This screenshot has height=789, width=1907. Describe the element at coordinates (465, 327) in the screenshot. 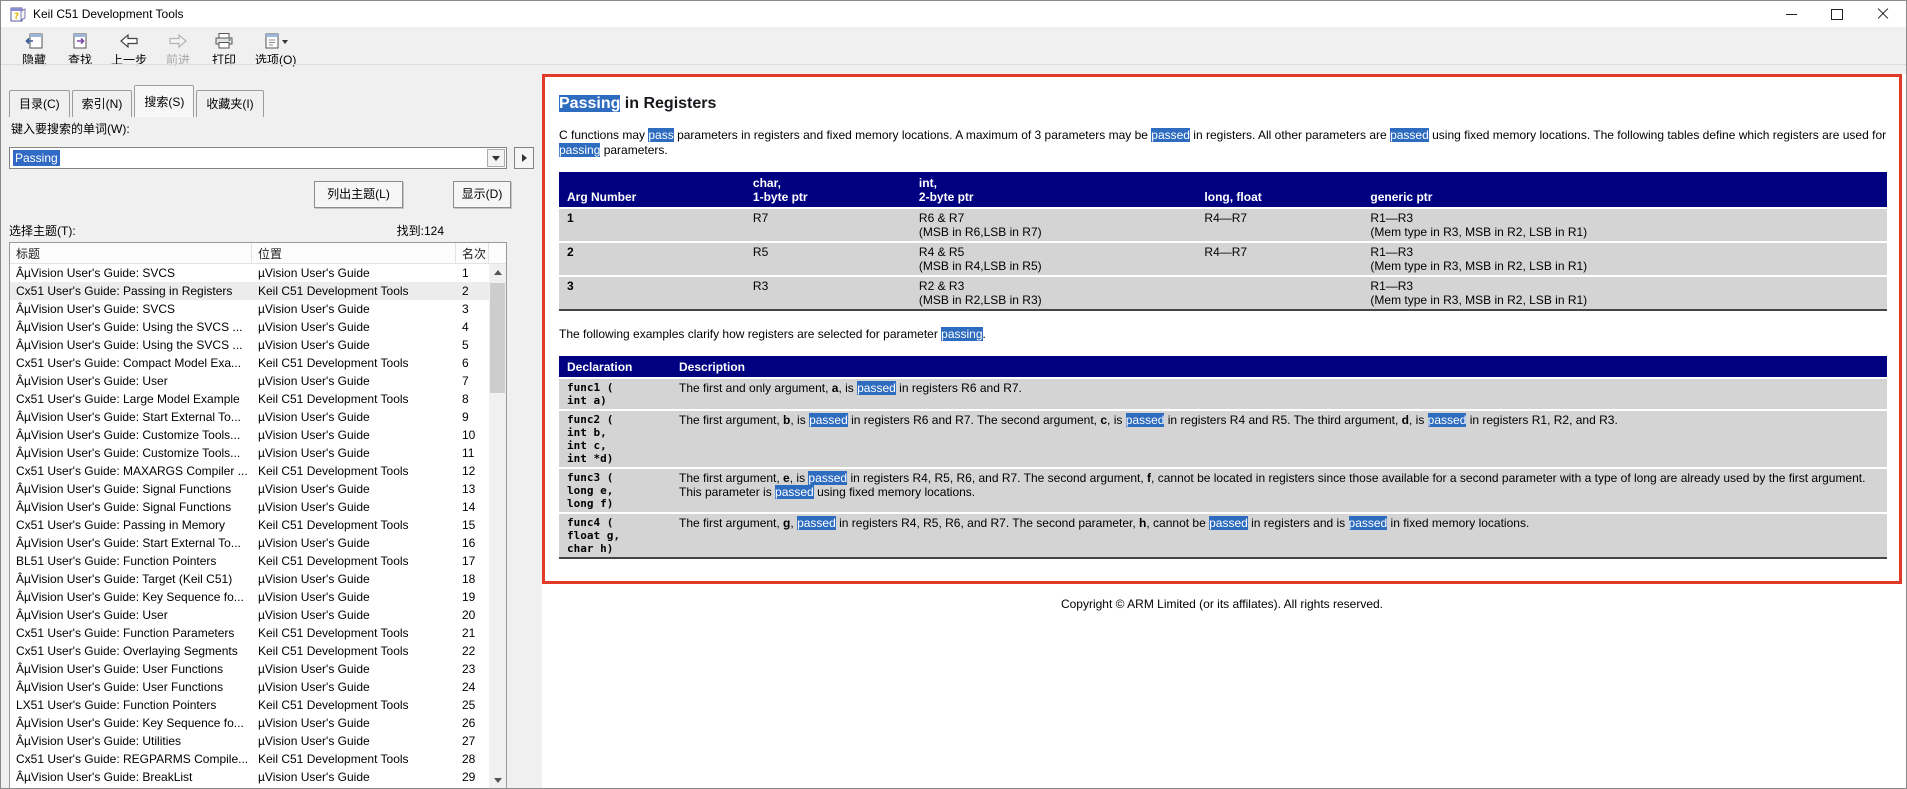

I see `cell-rank: 4` at that location.